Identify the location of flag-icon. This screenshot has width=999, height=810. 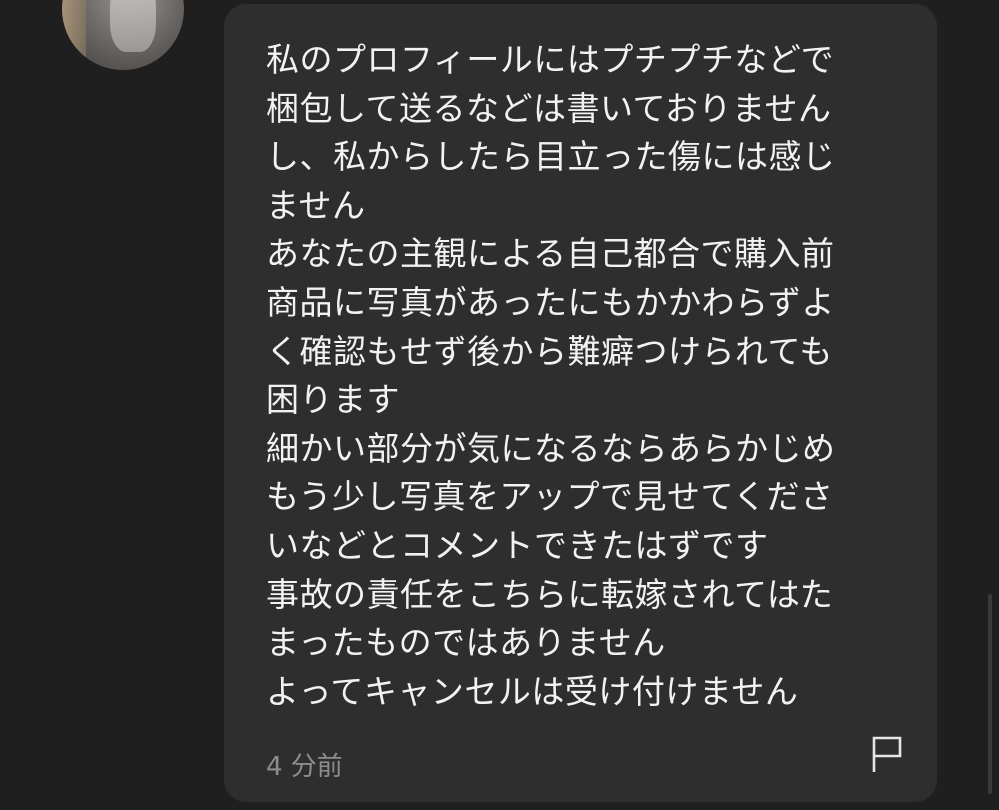
(887, 754).